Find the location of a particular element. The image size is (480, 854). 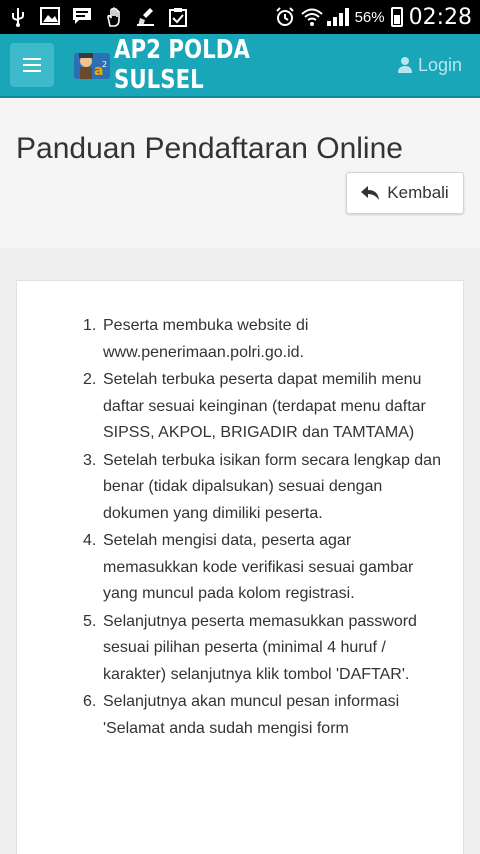

usb-icon is located at coordinates (18, 17).